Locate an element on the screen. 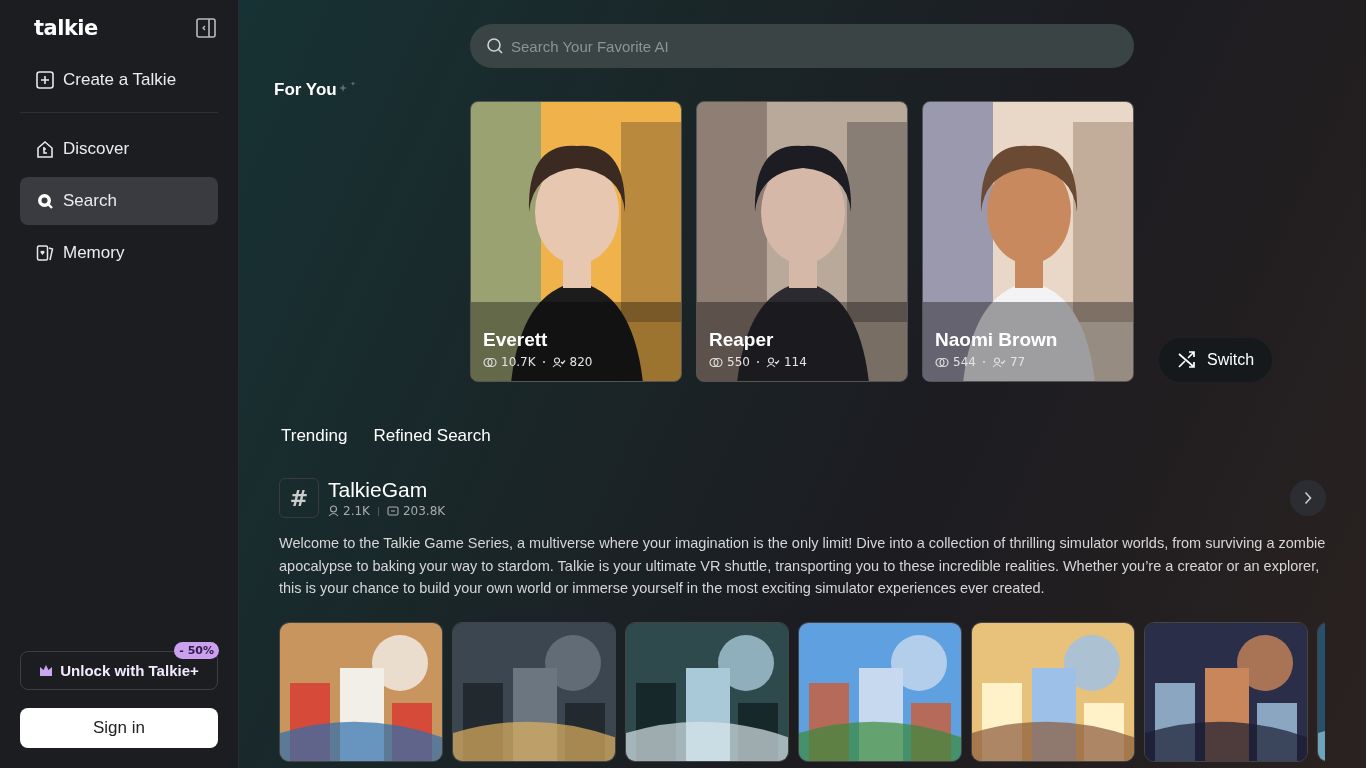 The width and height of the screenshot is (1366, 768). tab: Refined Search is located at coordinates (432, 437).